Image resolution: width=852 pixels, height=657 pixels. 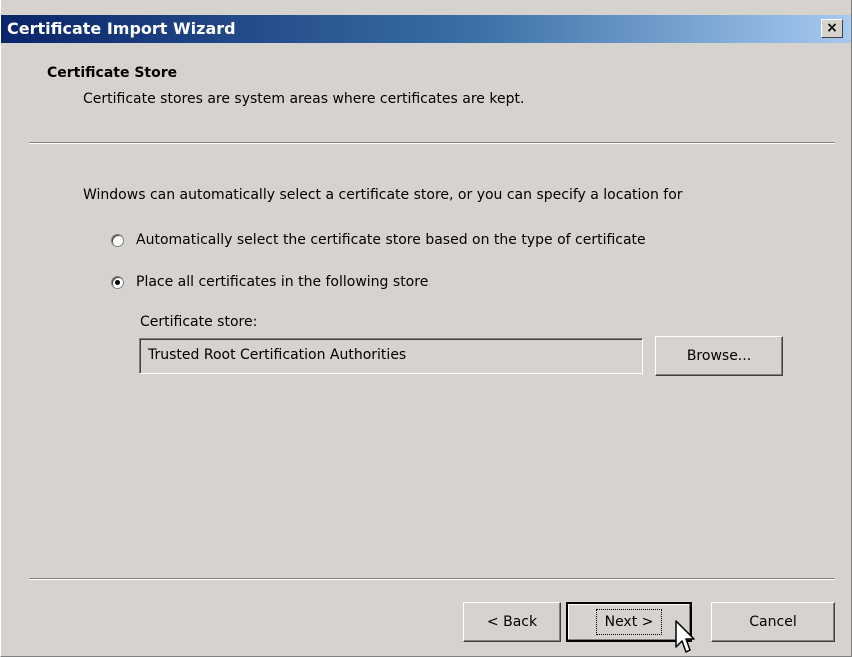 I want to click on title-bar: Certificate Import Wizard ×, so click(x=426, y=29).